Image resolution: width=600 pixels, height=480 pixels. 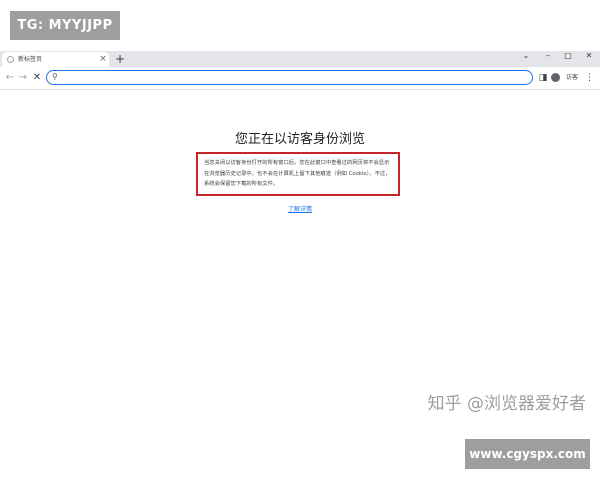 What do you see at coordinates (37, 78) in the screenshot?
I see `stop-loading-icon: ✕` at bounding box center [37, 78].